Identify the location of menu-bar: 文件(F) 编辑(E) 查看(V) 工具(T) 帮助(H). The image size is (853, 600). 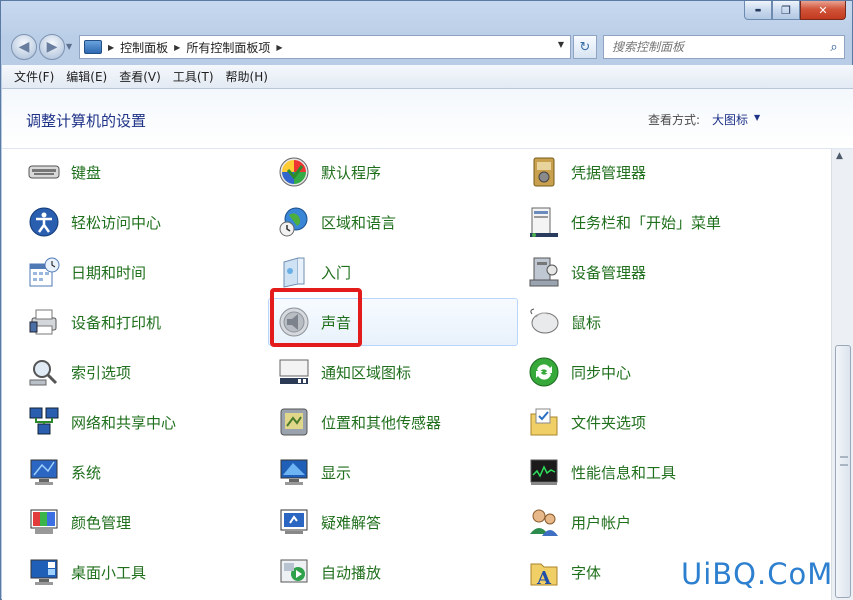
(427, 77).